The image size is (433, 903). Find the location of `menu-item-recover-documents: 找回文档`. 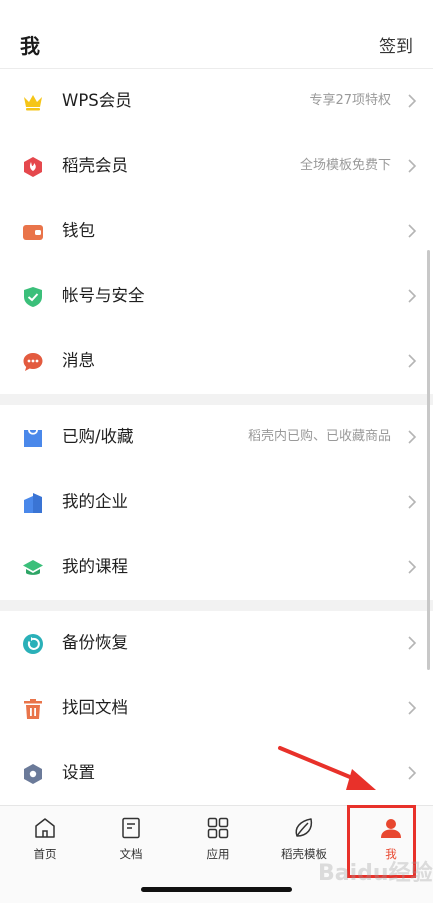

menu-item-recover-documents: 找回文档 is located at coordinates (216, 708).